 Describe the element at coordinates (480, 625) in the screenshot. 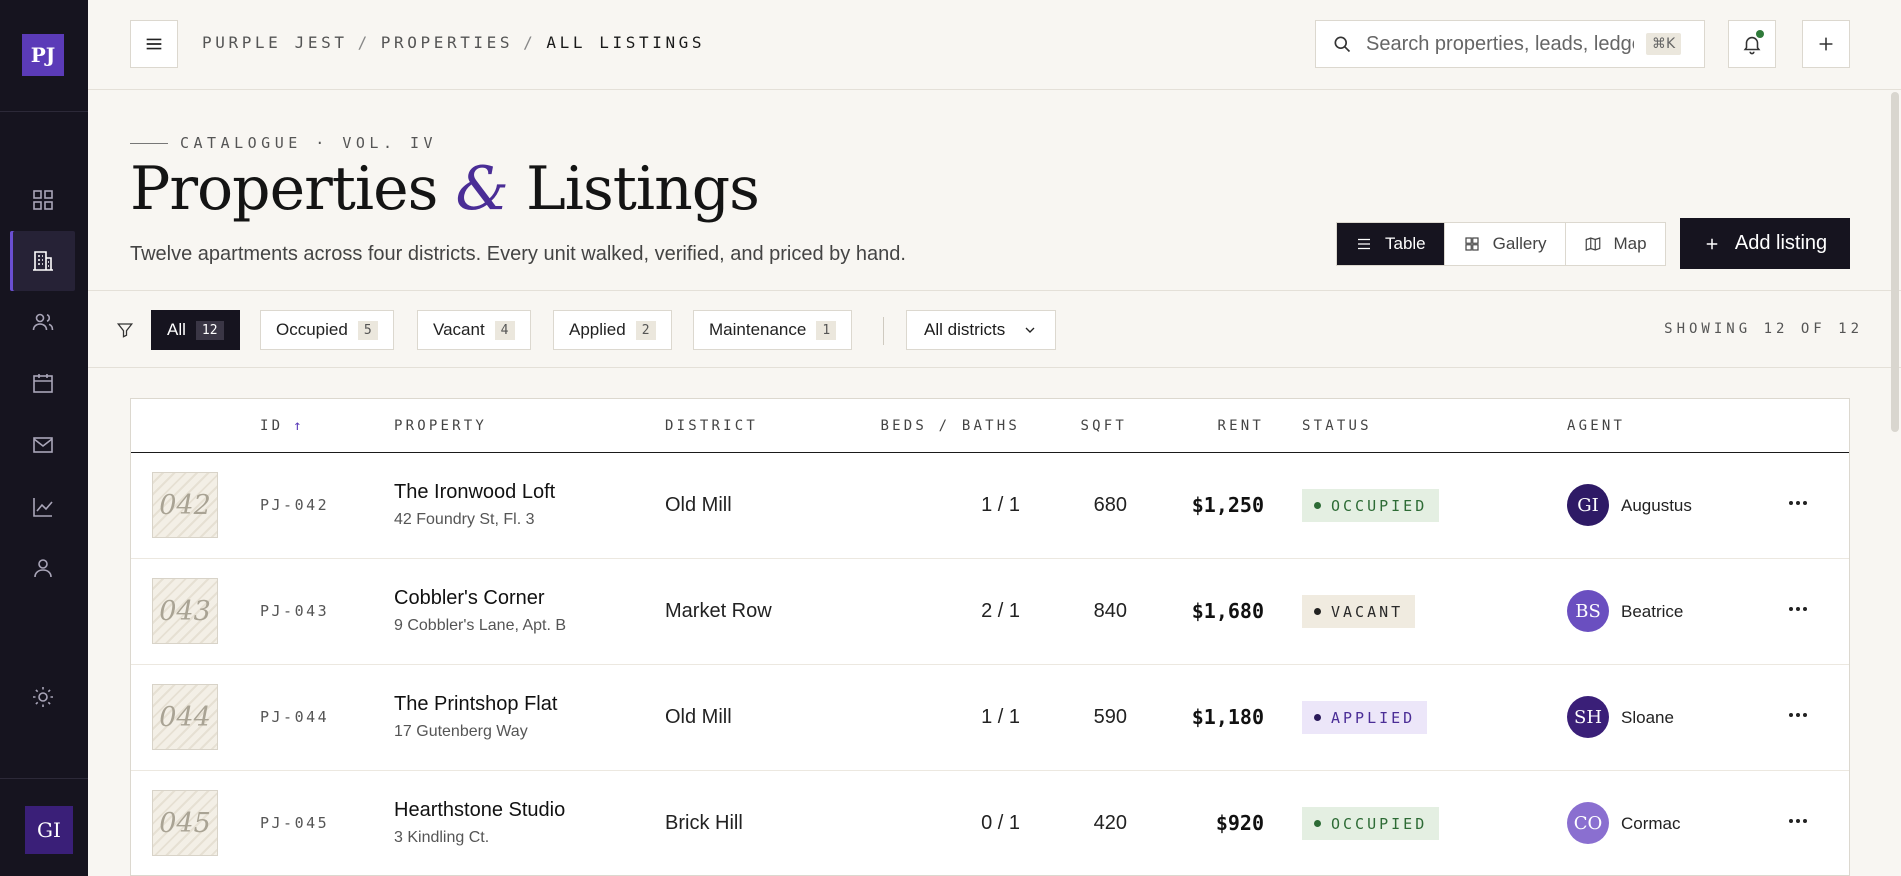

I see `property-address: 9 Cobbler's Lane, Apt. B` at that location.